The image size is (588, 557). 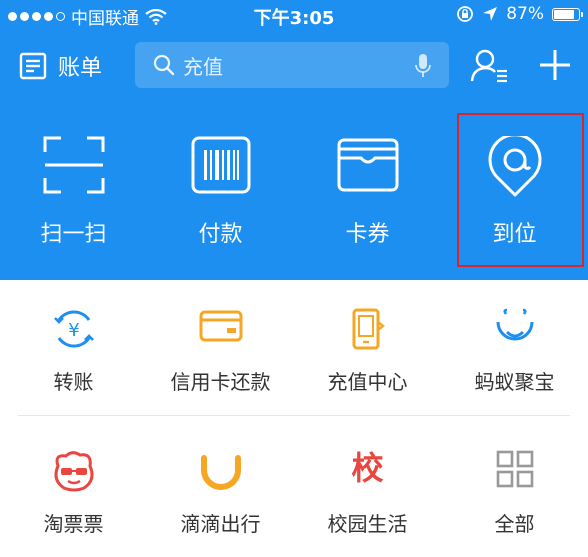 I want to click on pay-button: 付款, so click(x=220, y=188).